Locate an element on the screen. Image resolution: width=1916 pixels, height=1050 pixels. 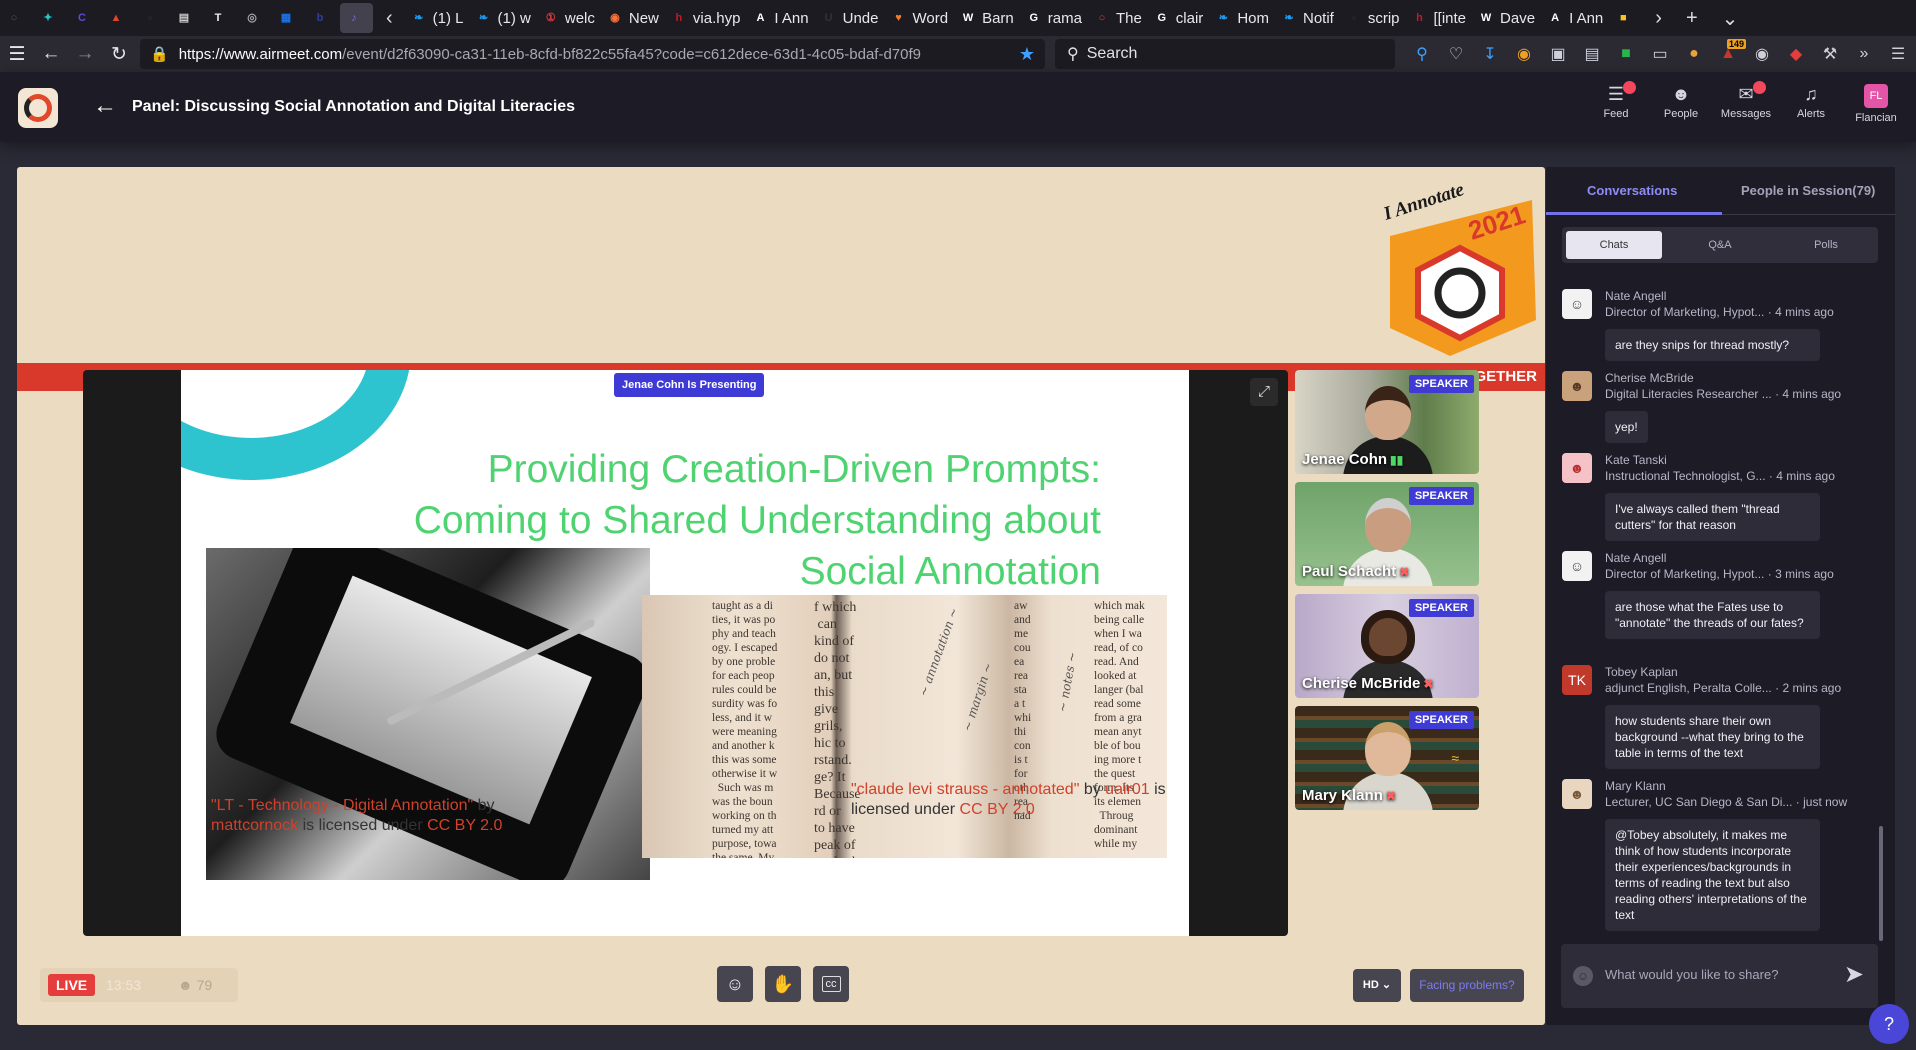
speaker-tile: SPEAKER Paul Schacht ✖ is located at coordinates (1387, 534).